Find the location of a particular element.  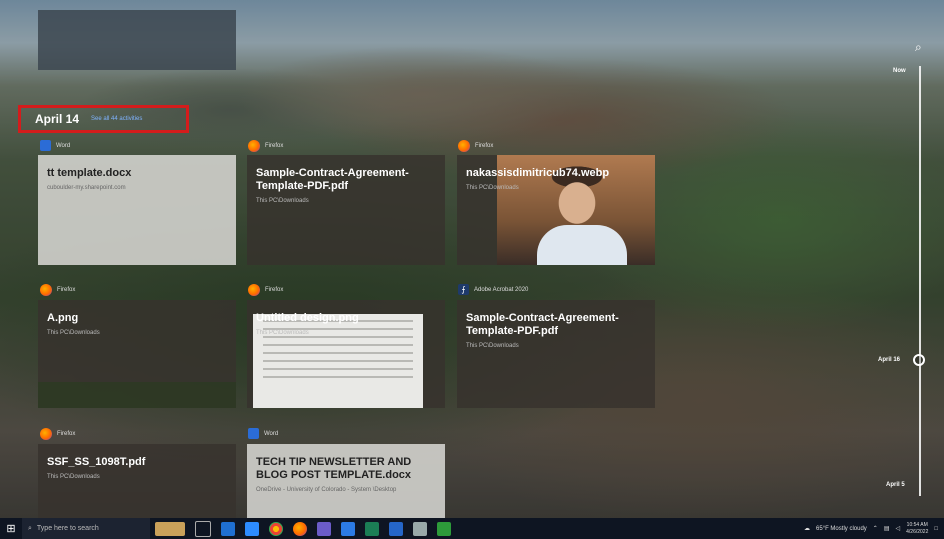

card-title: A.png is located at coordinates (63, 318).